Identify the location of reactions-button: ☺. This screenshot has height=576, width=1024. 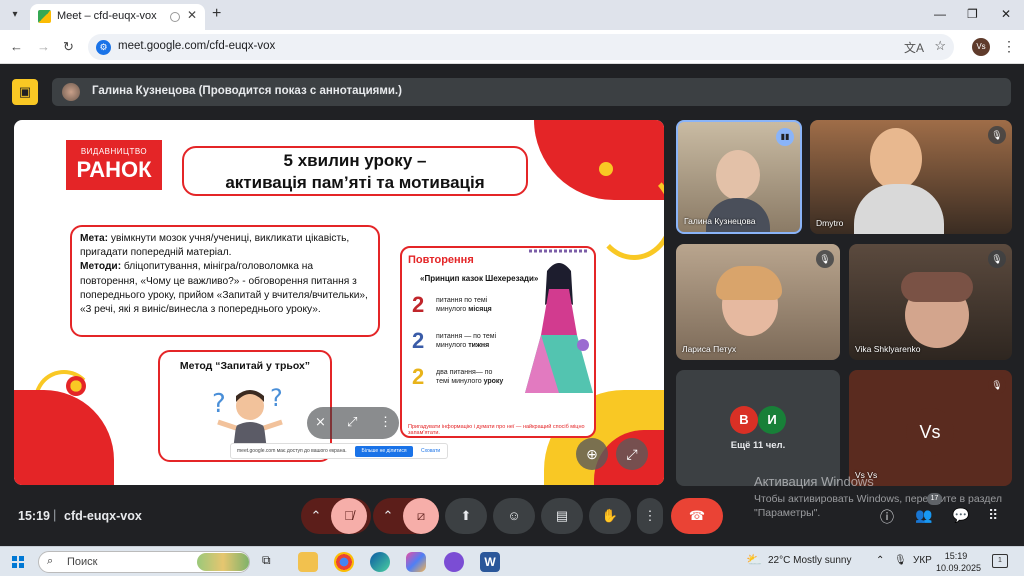
(514, 516).